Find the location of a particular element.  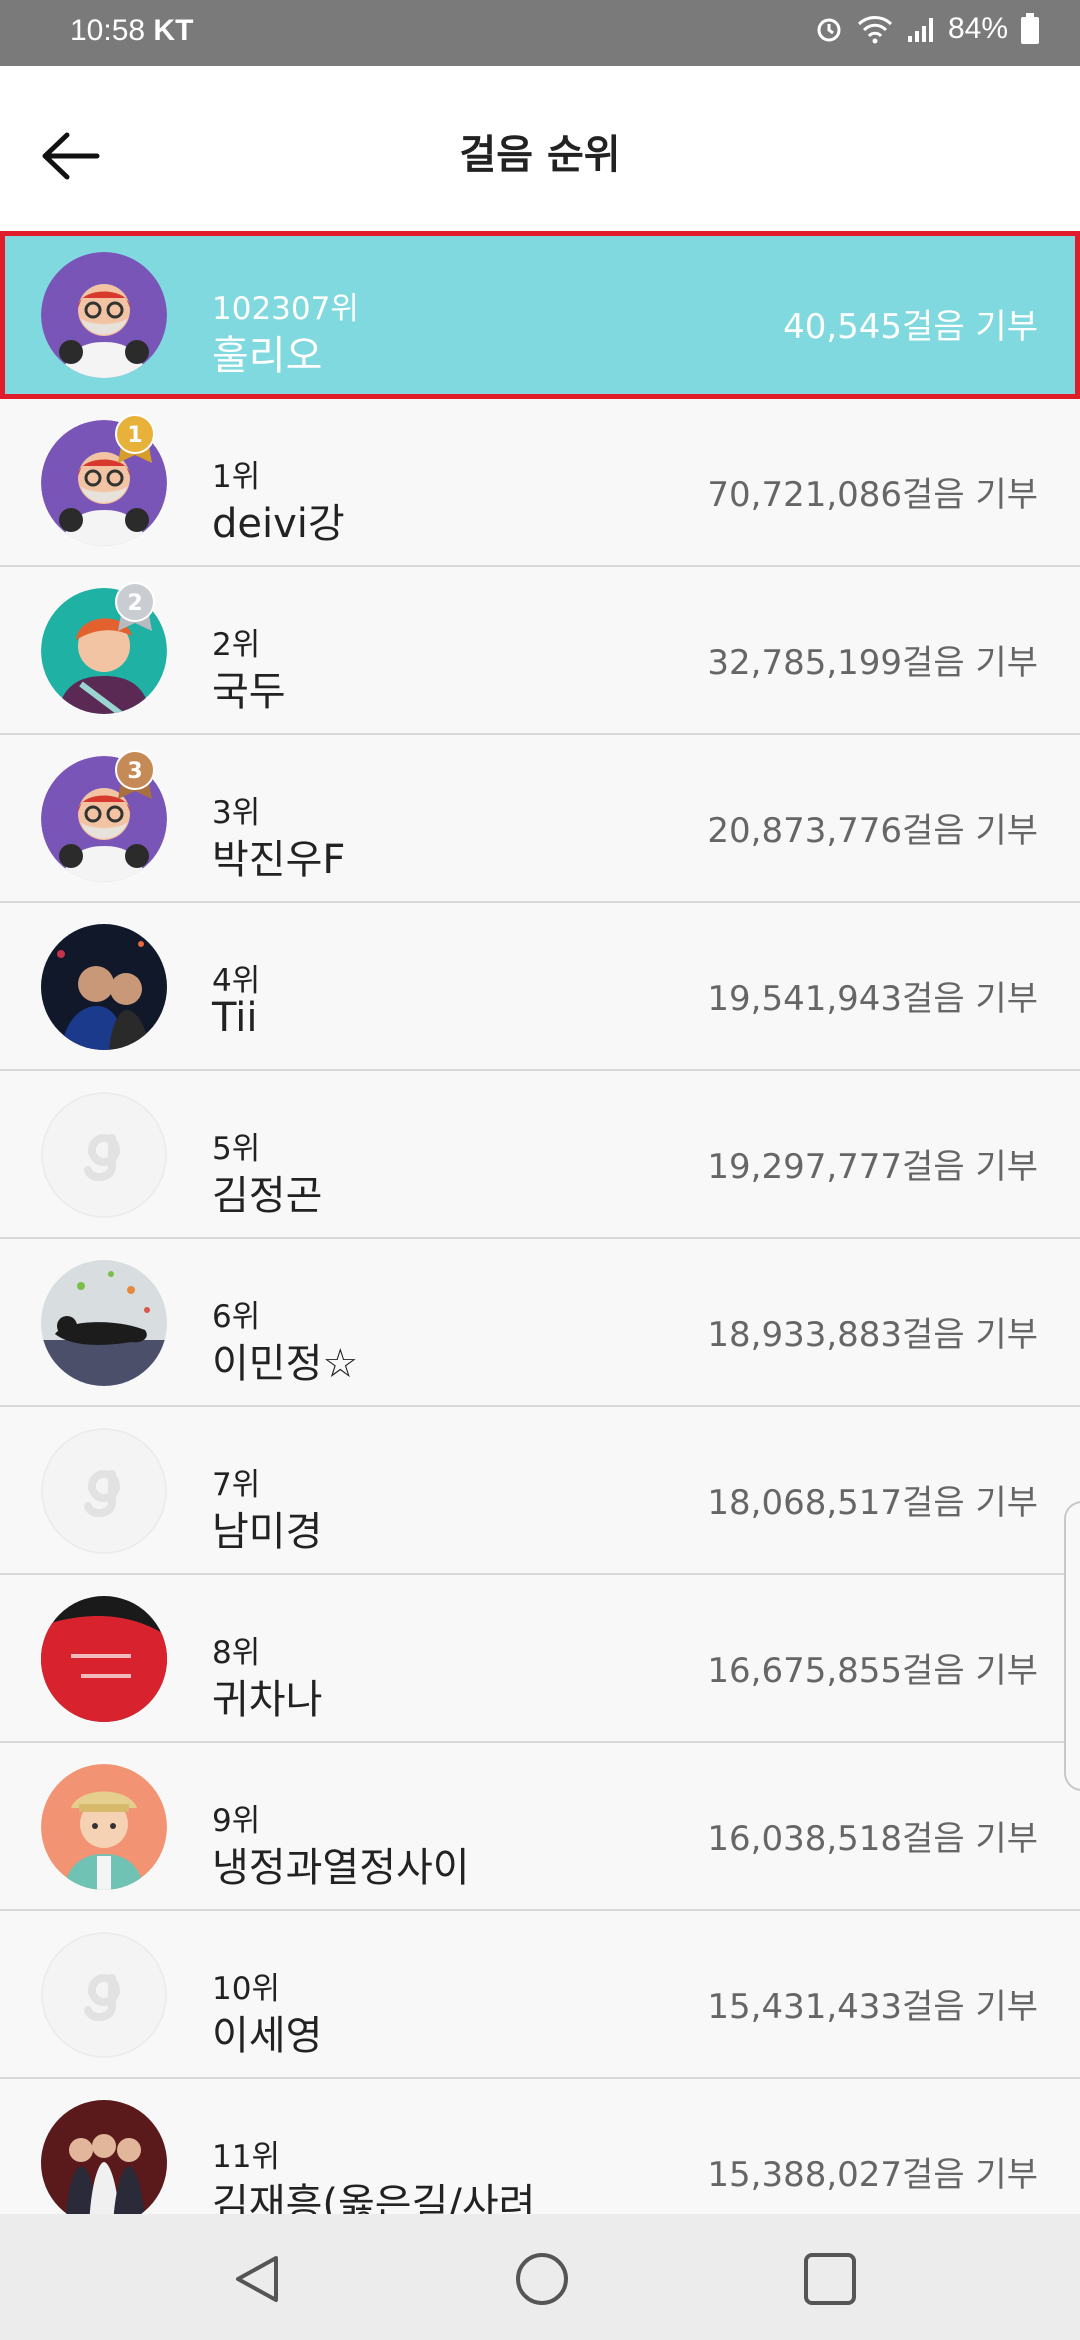

step-count: 15,388,027걸음 기부 is located at coordinates (872, 2175).